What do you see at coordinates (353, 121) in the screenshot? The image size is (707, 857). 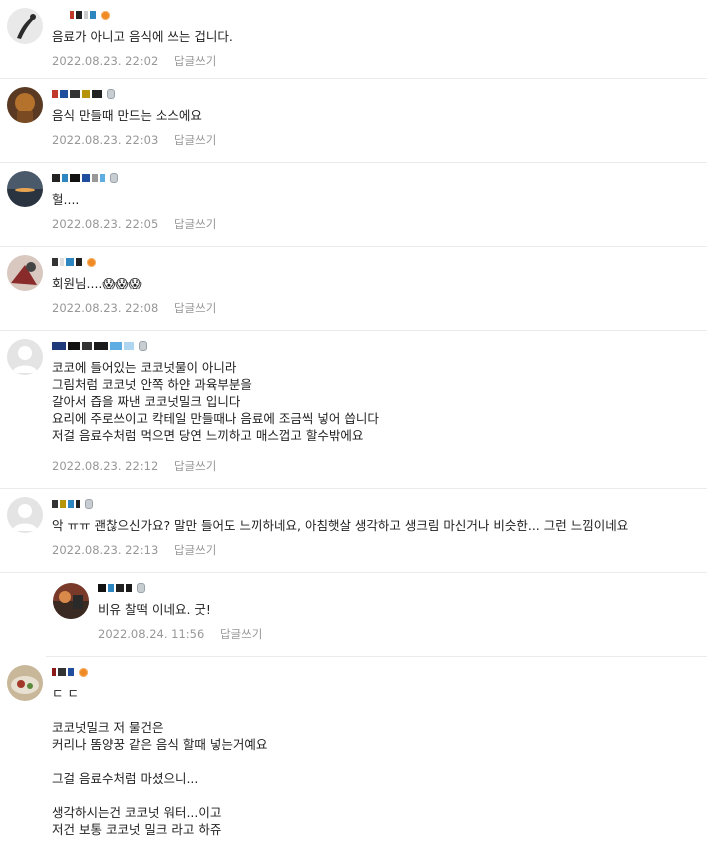 I see `comment-item: 음식 만들때 만드는 소스에요 2022.08.23. 22:03 답글쓰기` at bounding box center [353, 121].